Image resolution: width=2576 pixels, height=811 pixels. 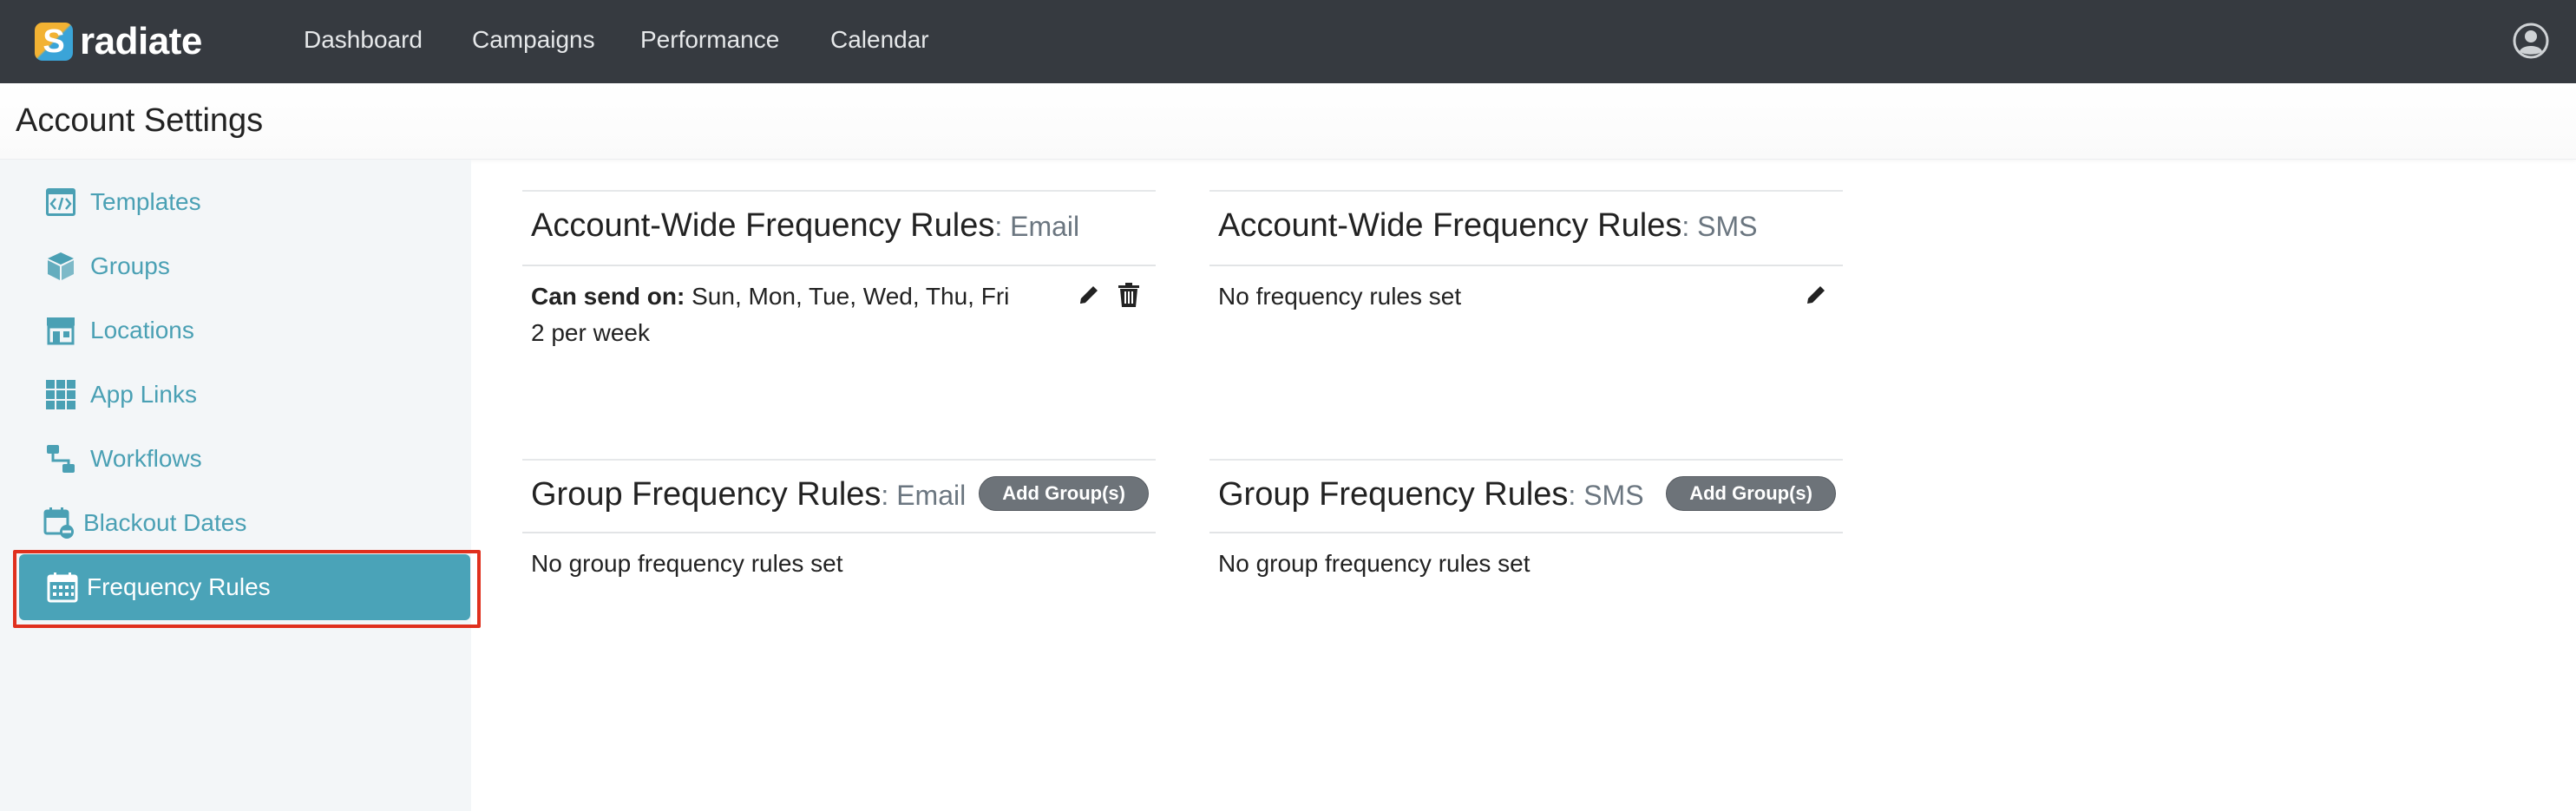 What do you see at coordinates (146, 459) in the screenshot?
I see `sidebar-item-label: Workflows` at bounding box center [146, 459].